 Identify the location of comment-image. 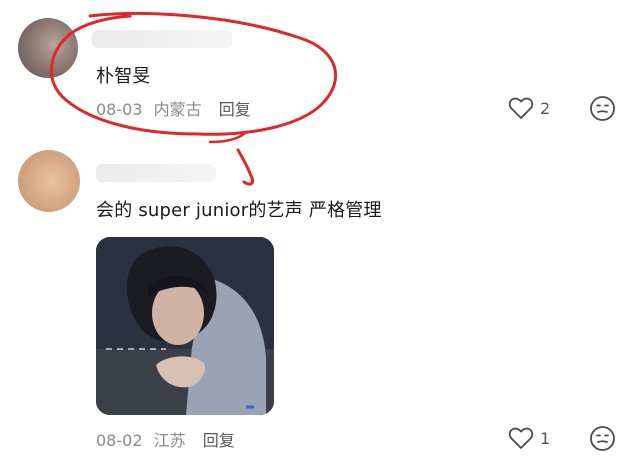
(185, 326).